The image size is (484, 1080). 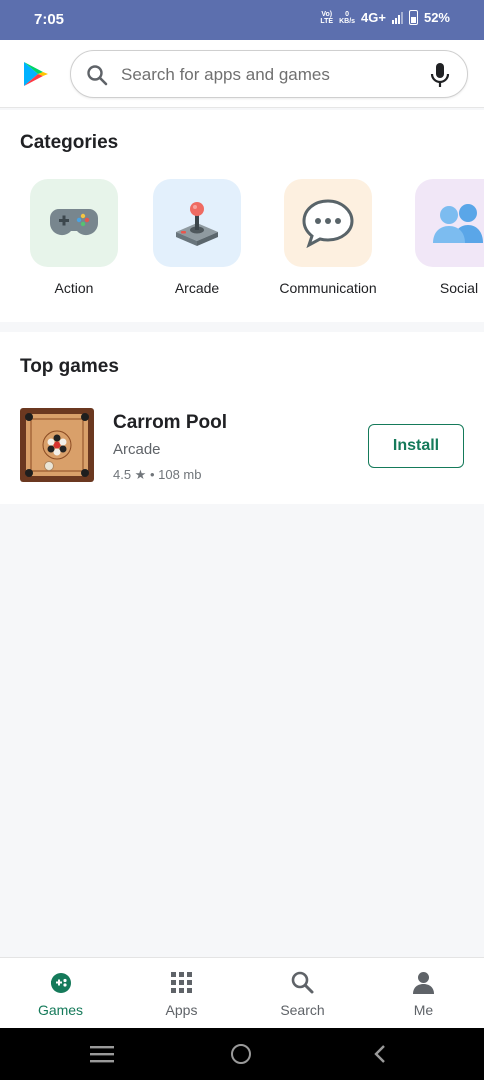 What do you see at coordinates (327, 17) in the screenshot?
I see `volte-indicator: Vo) LTE` at bounding box center [327, 17].